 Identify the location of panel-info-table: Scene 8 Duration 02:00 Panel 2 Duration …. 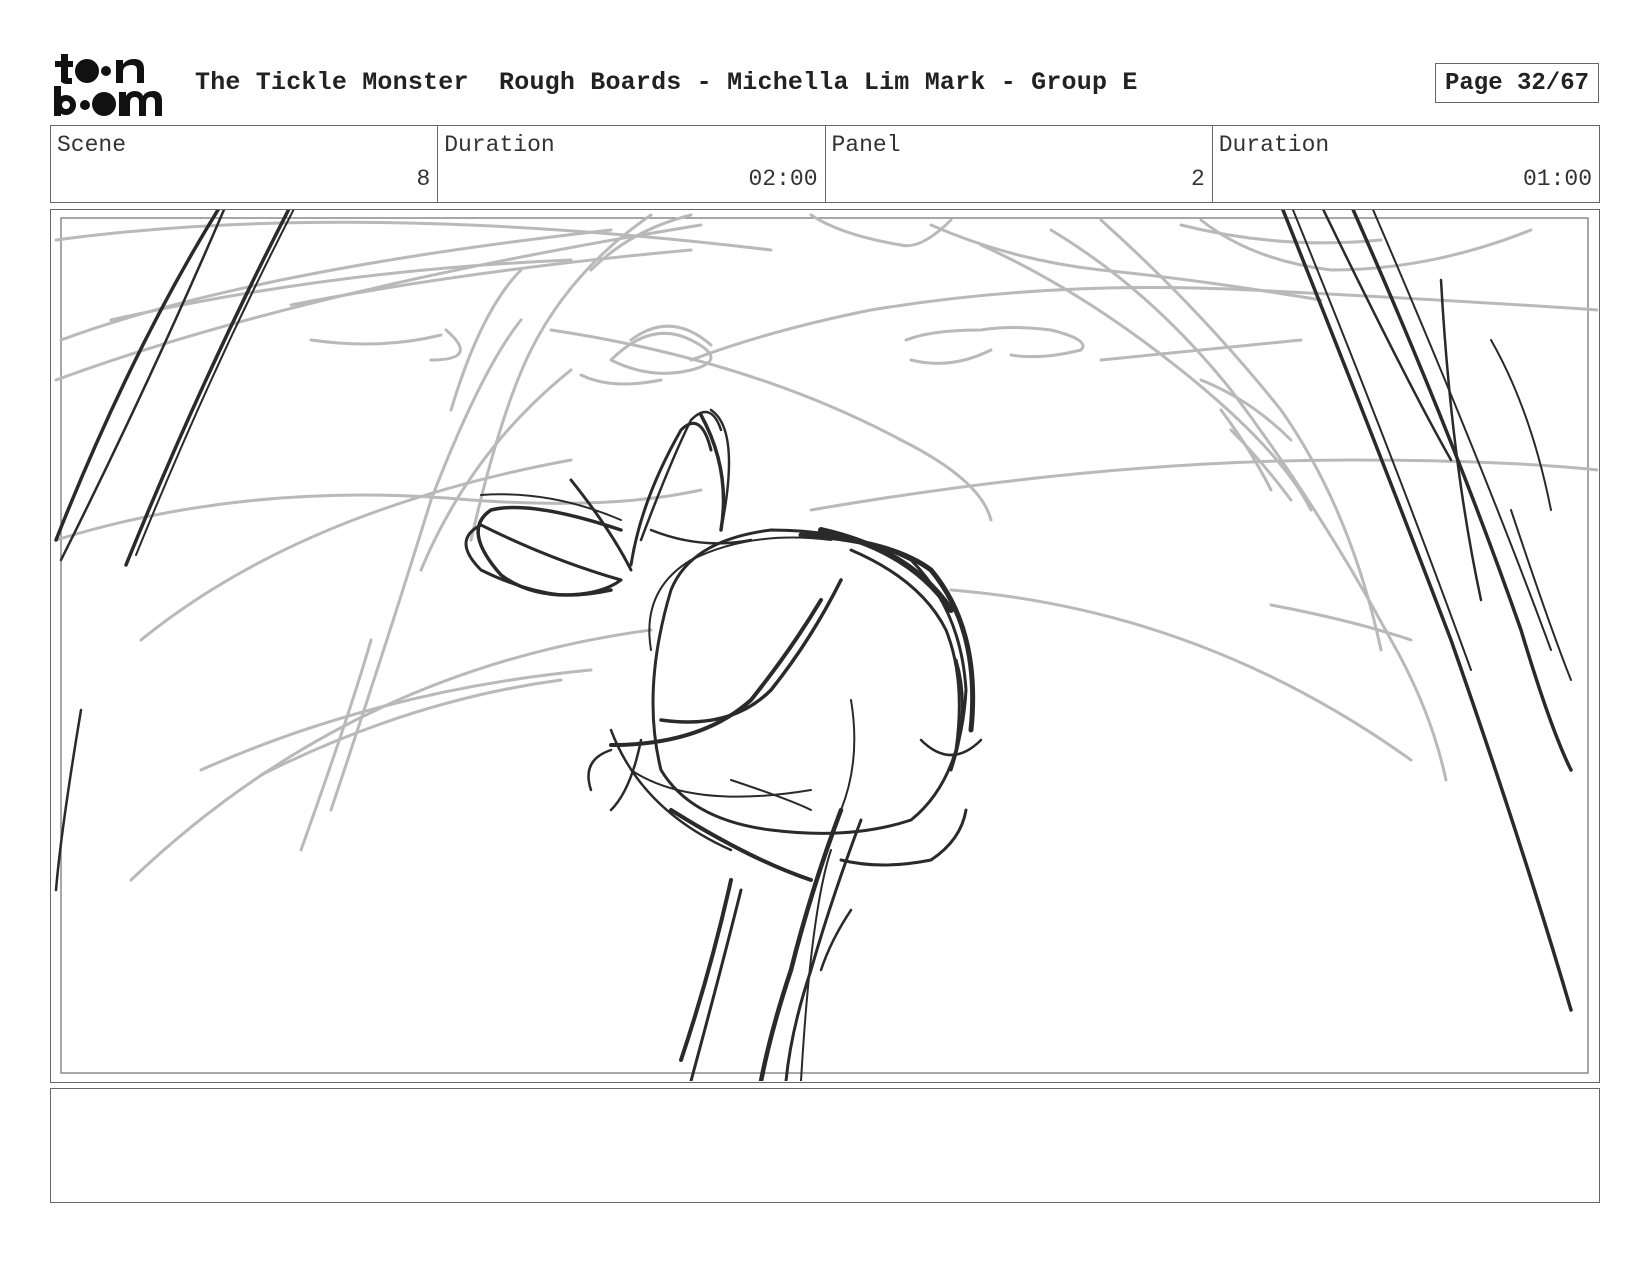
(825, 164).